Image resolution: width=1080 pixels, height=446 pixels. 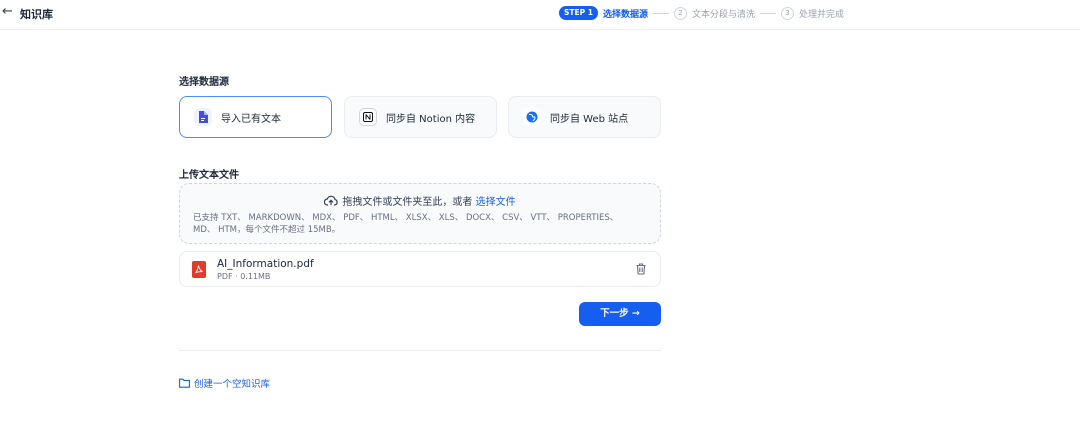 I want to click on source-option-label: 导入已有文本, so click(x=251, y=119).